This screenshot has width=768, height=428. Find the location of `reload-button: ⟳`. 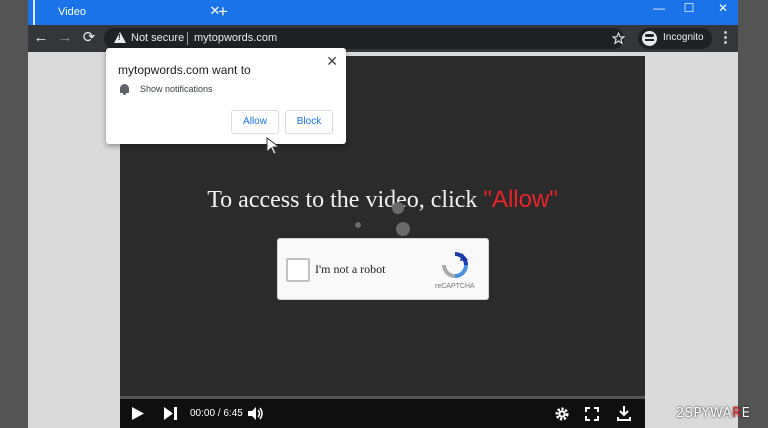

reload-button: ⟳ is located at coordinates (89, 38).